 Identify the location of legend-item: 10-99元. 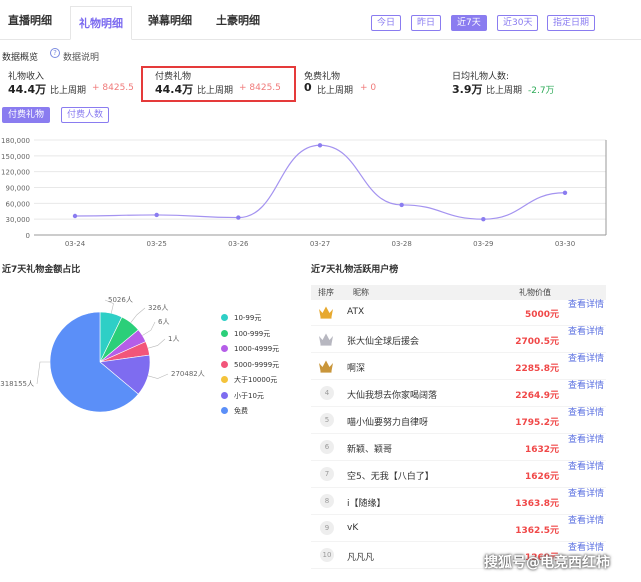
(241, 318).